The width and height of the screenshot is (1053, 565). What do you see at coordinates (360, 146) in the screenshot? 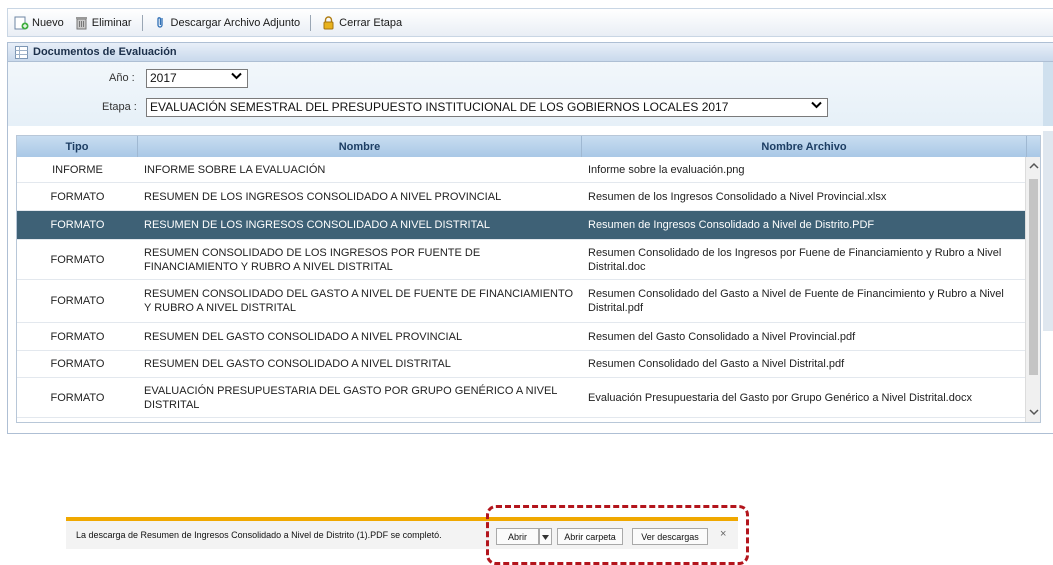
I see `column-header-nombre: Nombre` at bounding box center [360, 146].